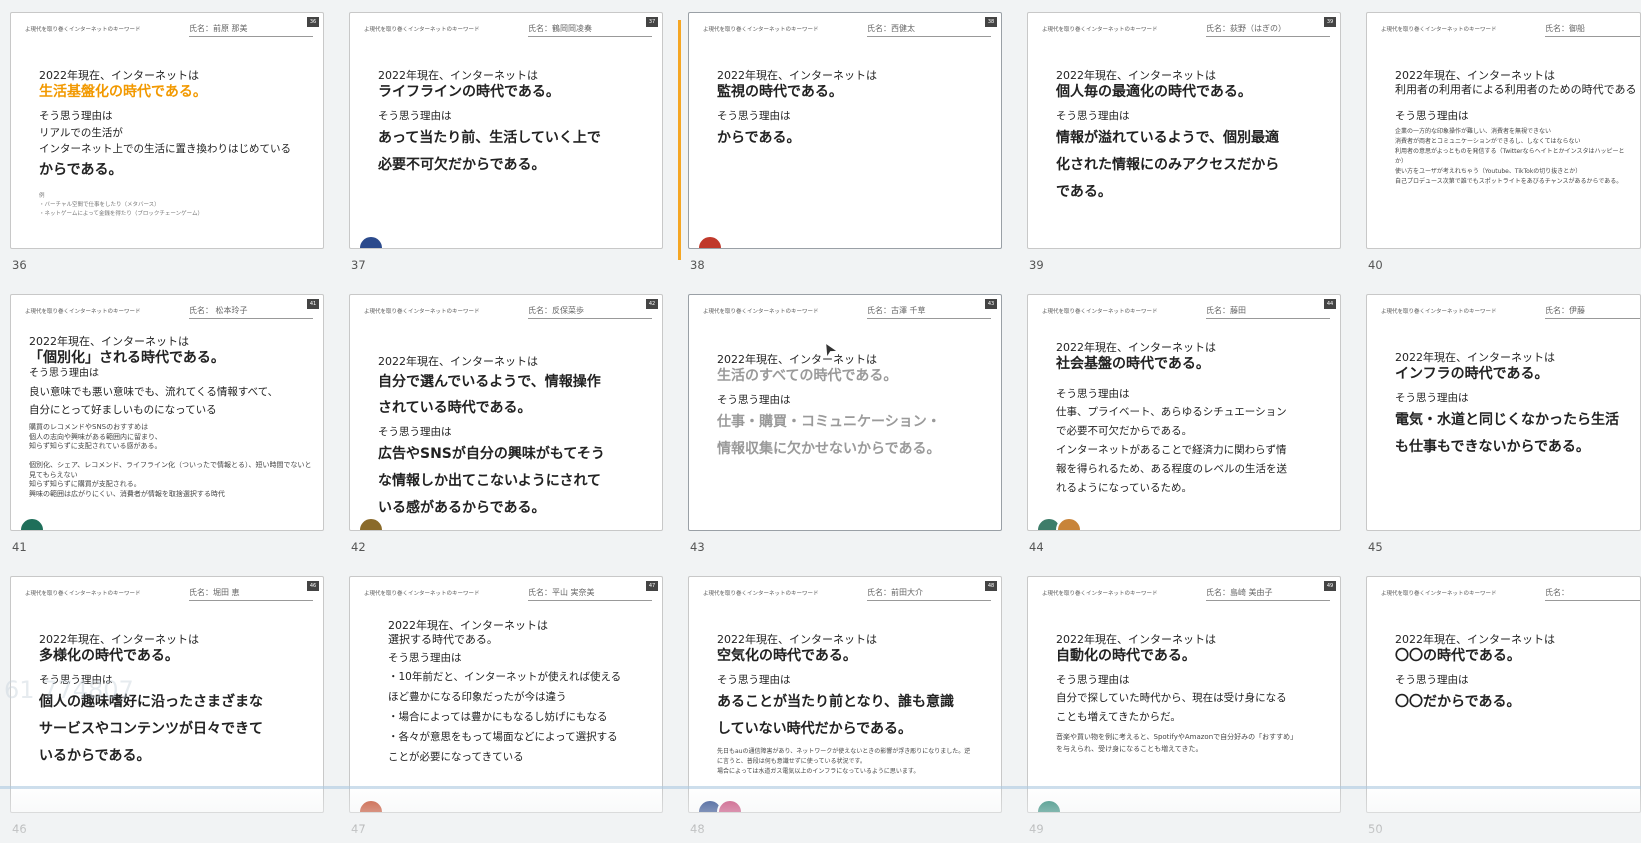  Describe the element at coordinates (1516, 89) in the screenshot. I see `keyword-line: 利用者の利用者による利用者のための時代である` at that location.